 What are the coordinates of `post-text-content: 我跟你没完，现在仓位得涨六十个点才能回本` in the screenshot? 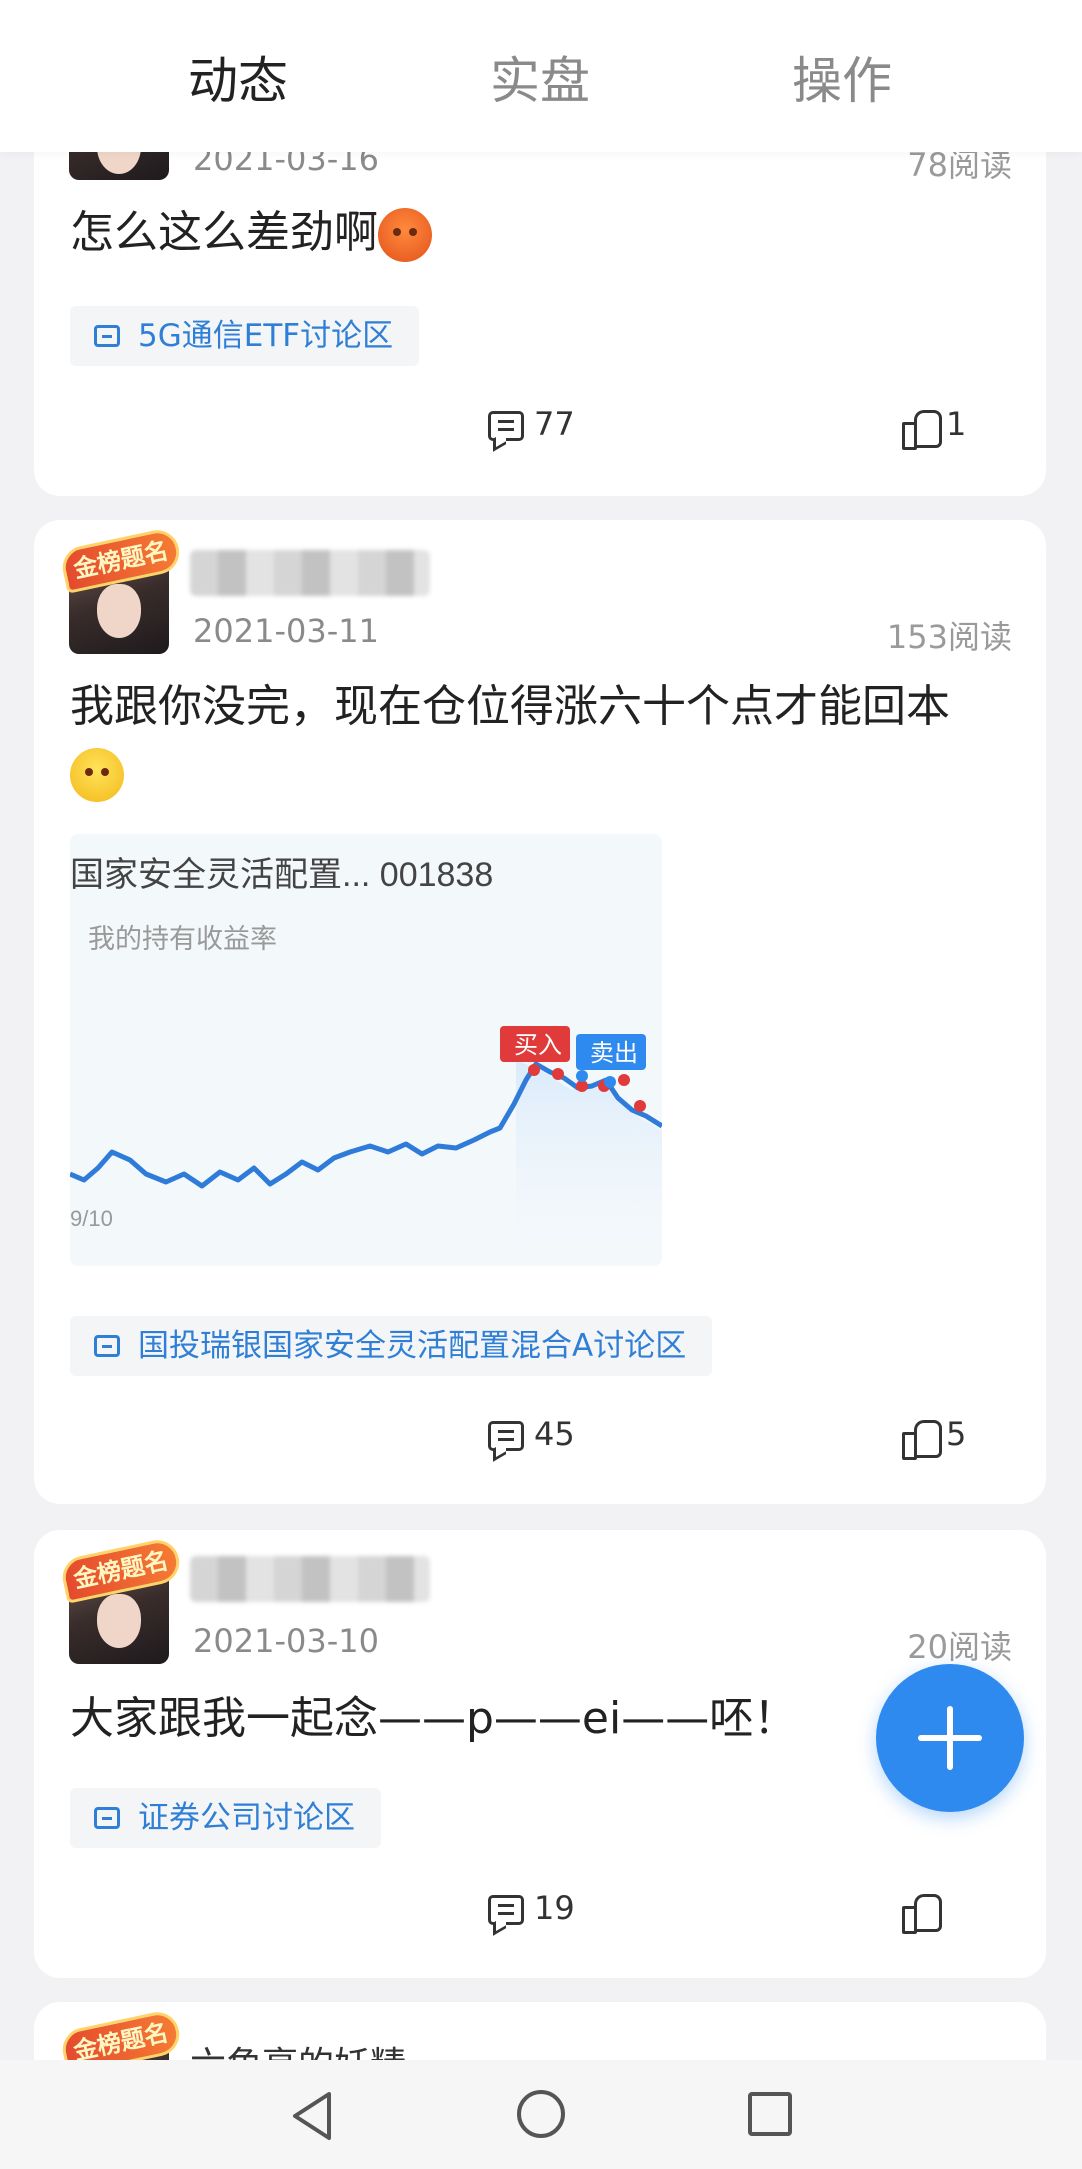 It's located at (510, 706).